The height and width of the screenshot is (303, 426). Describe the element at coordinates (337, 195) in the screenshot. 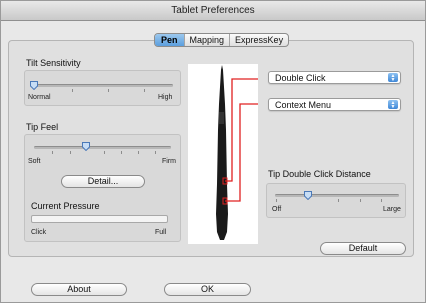

I see `tip-double-click-slider-track` at that location.